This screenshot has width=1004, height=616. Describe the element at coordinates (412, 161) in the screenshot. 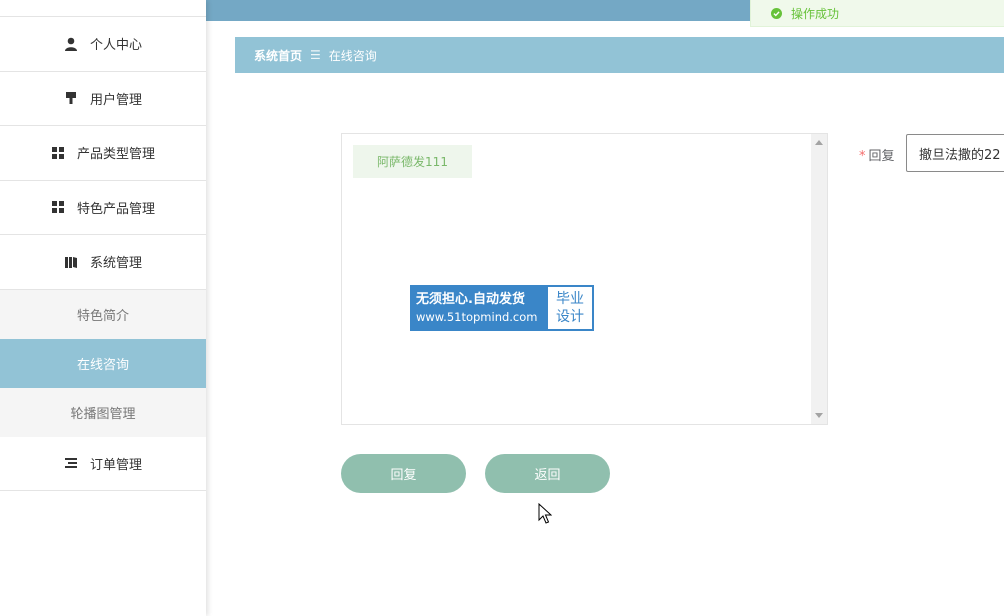

I see `chat-message: 阿萨德发111` at that location.